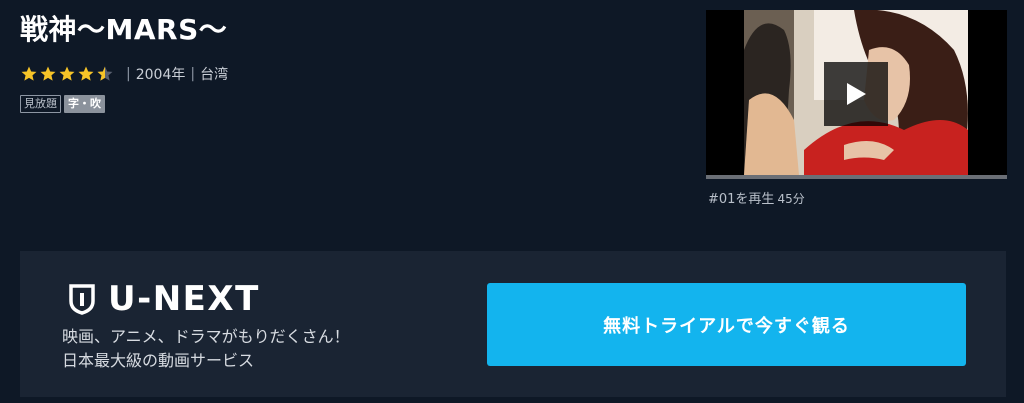 Image resolution: width=1024 pixels, height=403 pixels. I want to click on half-star-icon, so click(105, 73).